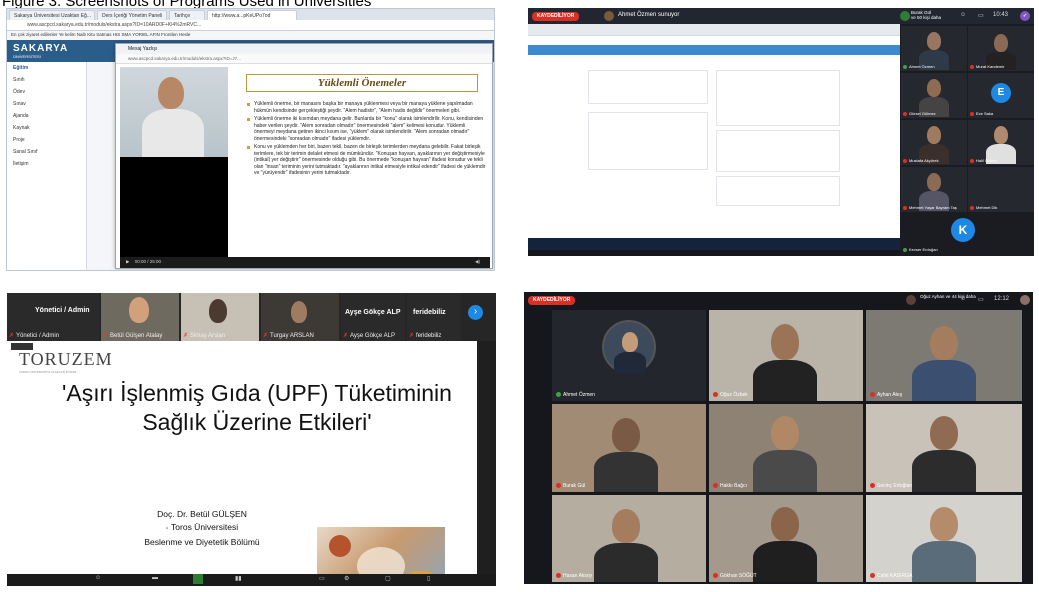 The image size is (1039, 592). Describe the element at coordinates (46, 104) in the screenshot. I see `sidebar-item: Sınav` at that location.